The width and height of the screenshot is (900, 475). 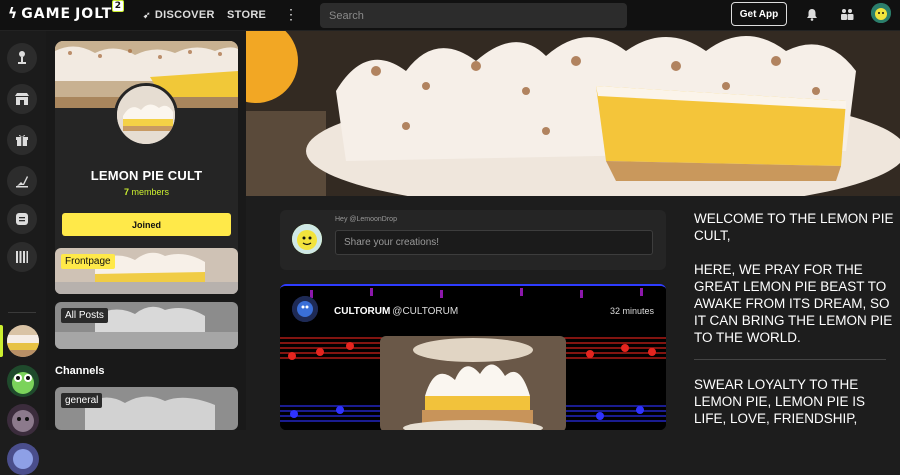 I want to click on channel-frontpage: Frontpage, so click(x=146, y=271).